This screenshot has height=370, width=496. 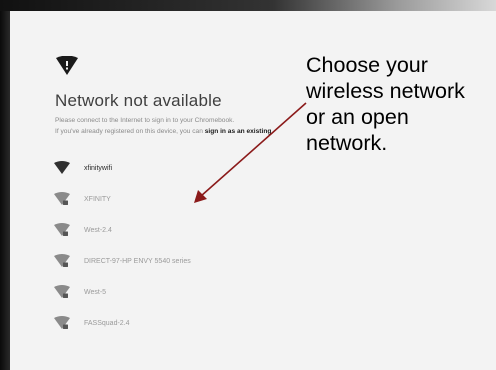 I want to click on network-name: XFINITY, so click(x=97, y=199).